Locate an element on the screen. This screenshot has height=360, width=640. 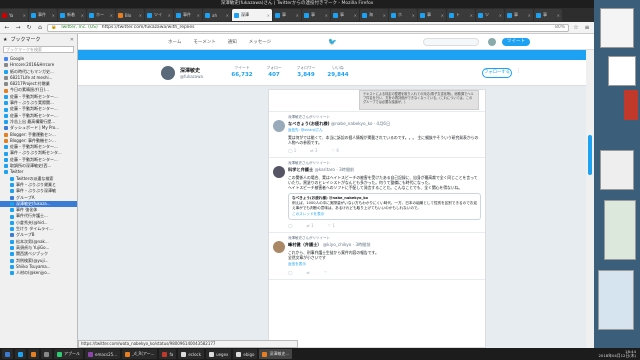
forward-arrow-icon: → is located at coordinates (18, 28).